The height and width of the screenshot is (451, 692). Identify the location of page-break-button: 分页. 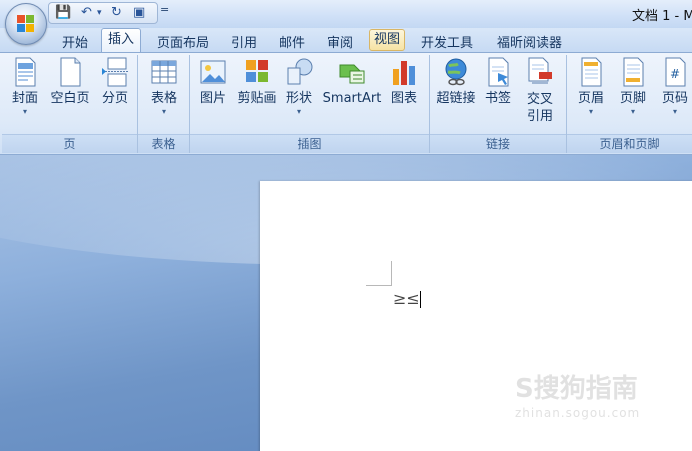
(115, 82).